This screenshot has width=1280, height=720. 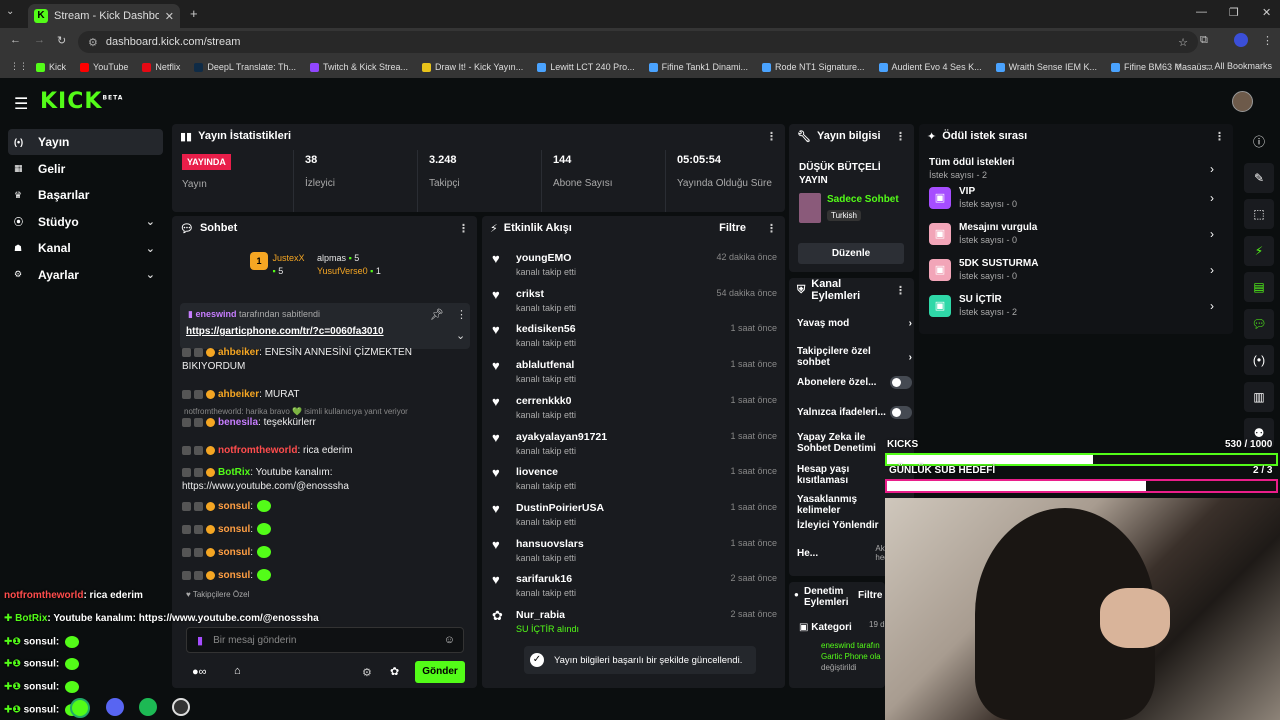 What do you see at coordinates (194, 13) in the screenshot?
I see `new-tab-icon: +` at bounding box center [194, 13].